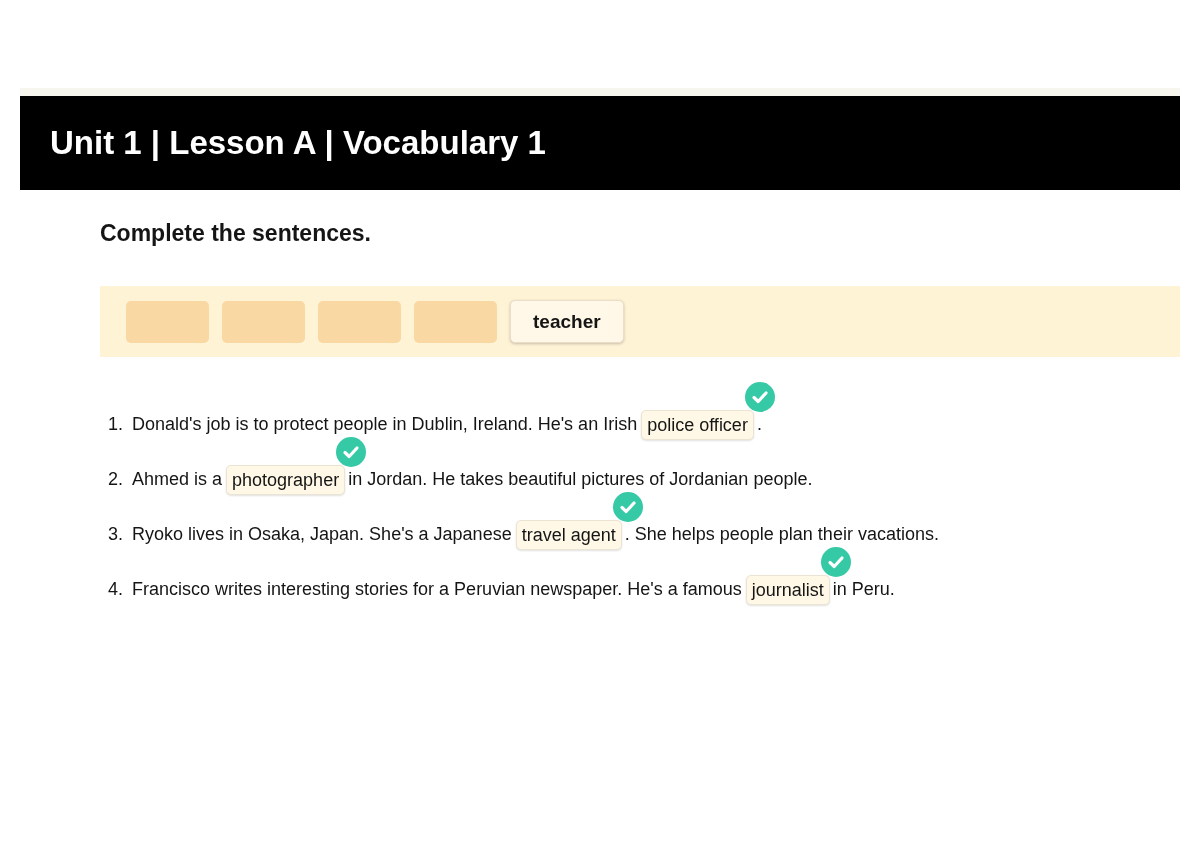 The width and height of the screenshot is (1200, 849). What do you see at coordinates (116, 534) in the screenshot?
I see `item-number: 3.` at bounding box center [116, 534].